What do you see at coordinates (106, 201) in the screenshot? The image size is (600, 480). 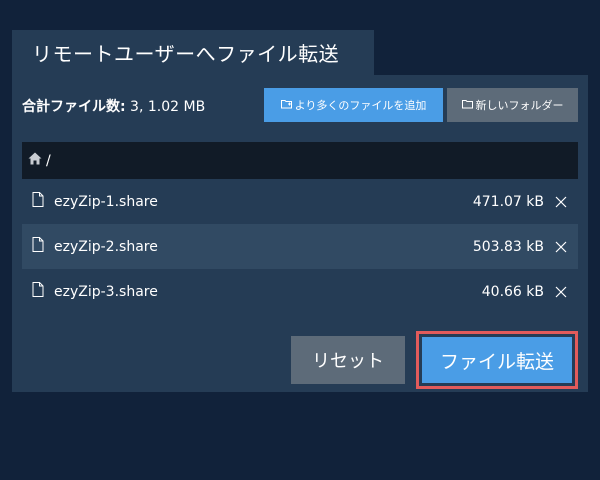 I see `file-name: ezyZip-1.share` at bounding box center [106, 201].